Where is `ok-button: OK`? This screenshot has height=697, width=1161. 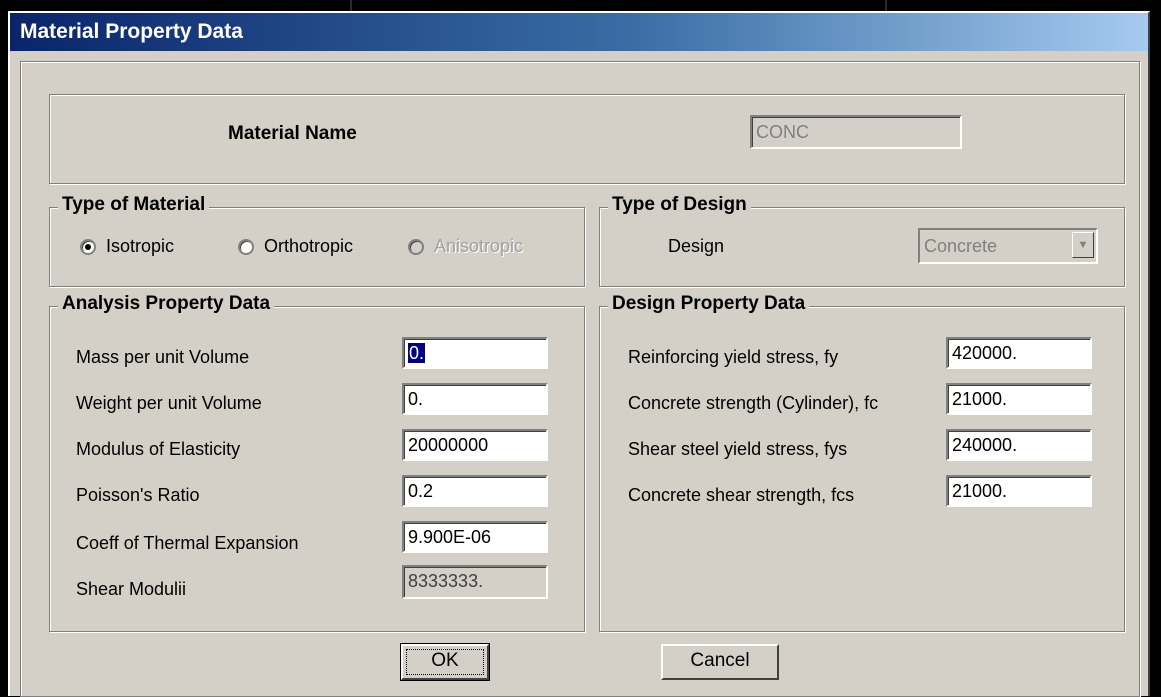
ok-button: OK is located at coordinates (445, 662).